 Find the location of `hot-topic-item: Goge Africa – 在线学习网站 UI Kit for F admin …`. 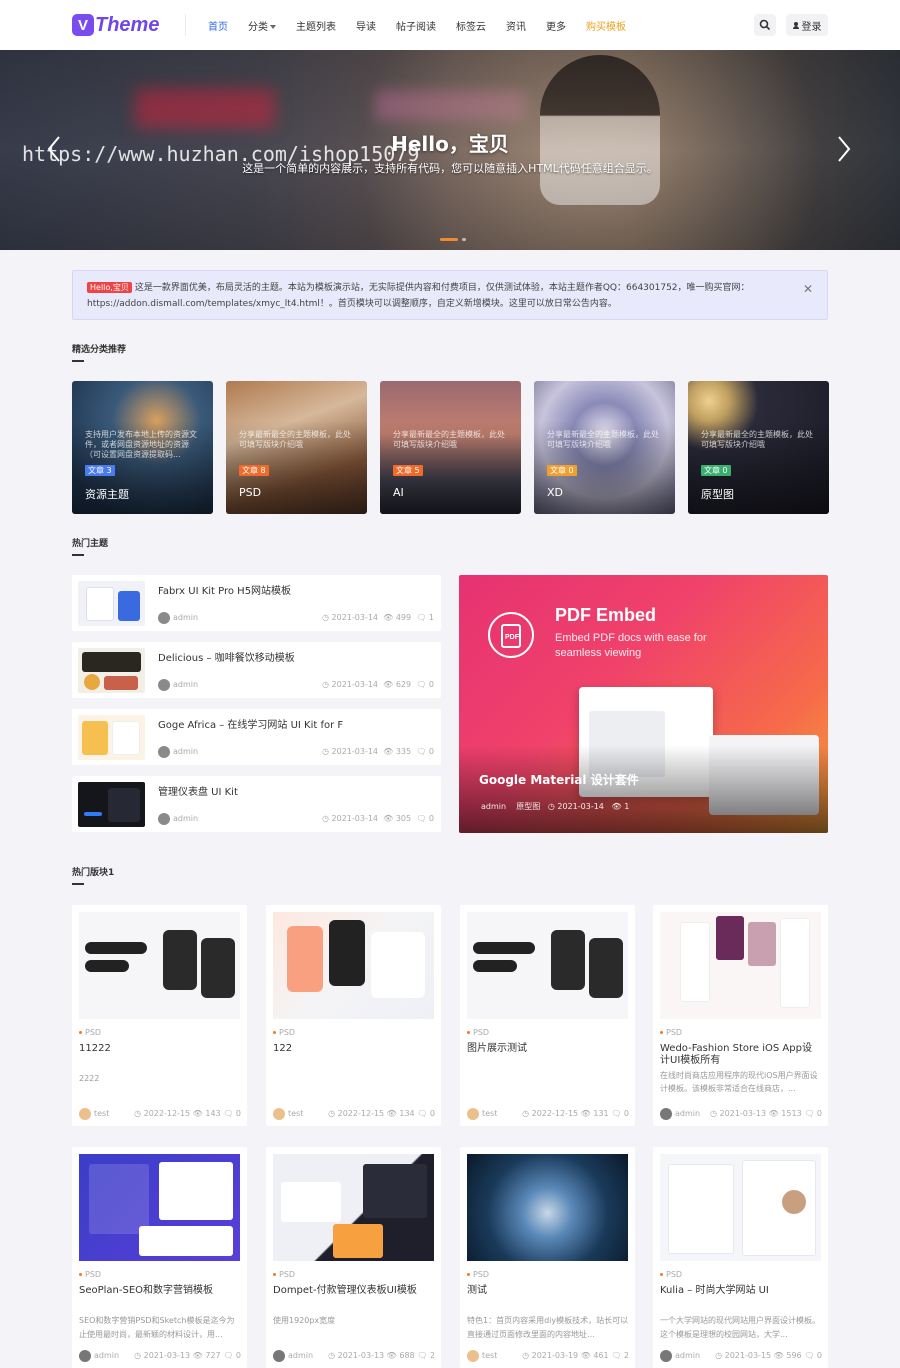

hot-topic-item: Goge Africa – 在线学习网站 UI Kit for F admin … is located at coordinates (256, 737).